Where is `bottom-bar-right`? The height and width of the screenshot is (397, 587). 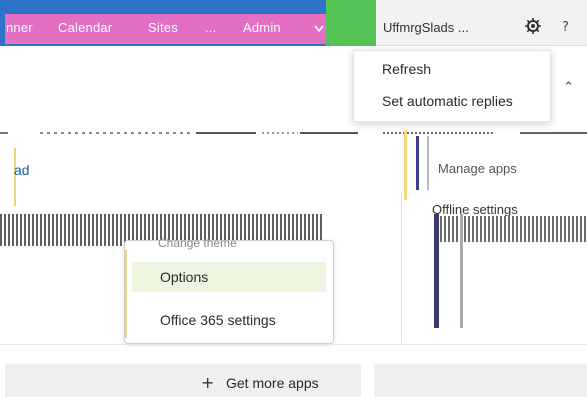
bottom-bar-right is located at coordinates (480, 380).